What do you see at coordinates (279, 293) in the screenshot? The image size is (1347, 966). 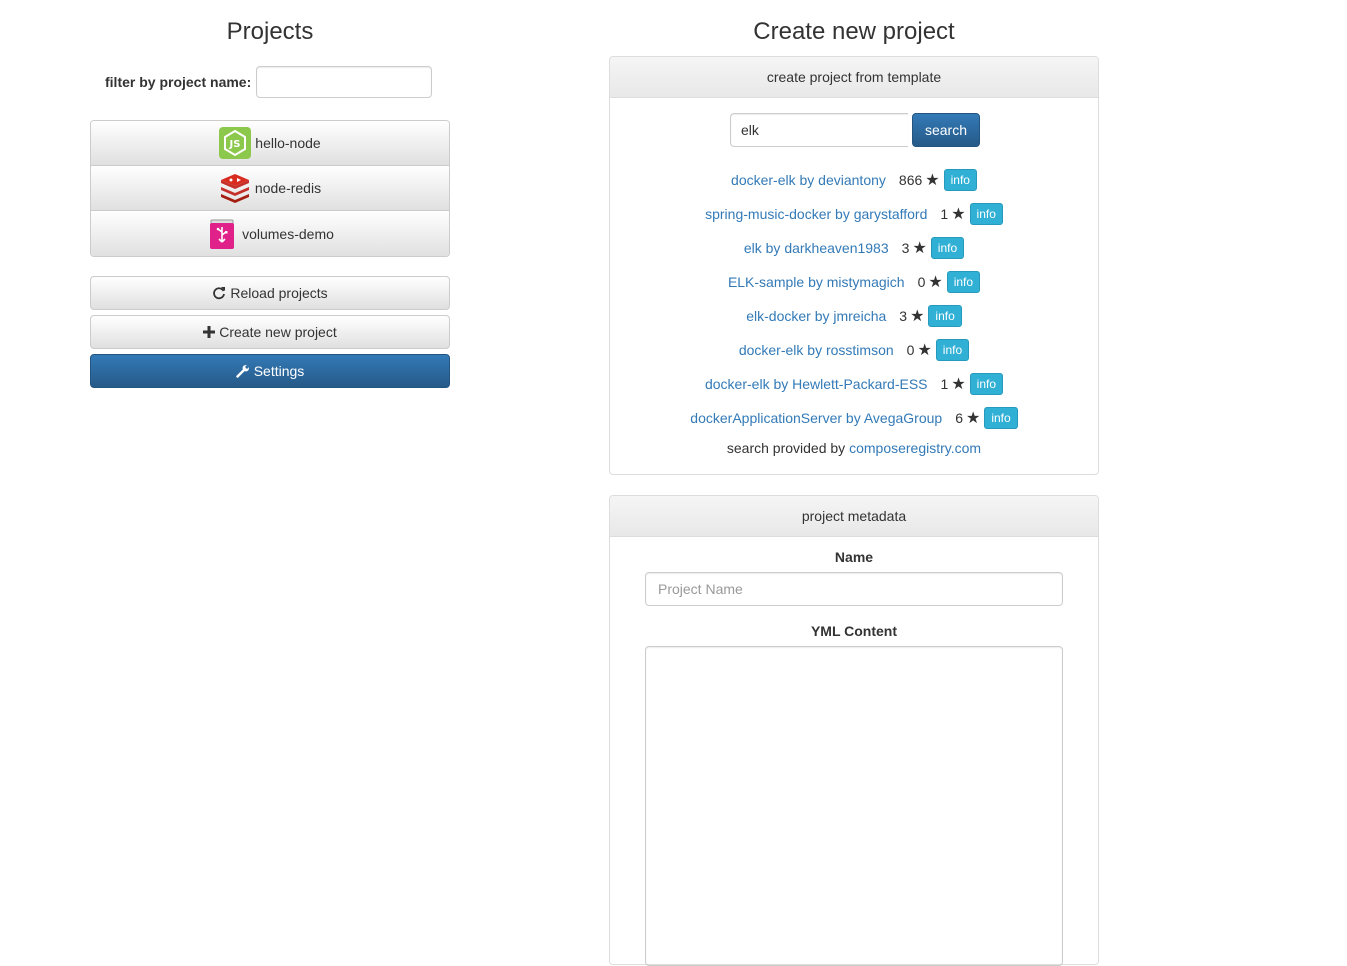 I see `reload-label: Reload projects` at bounding box center [279, 293].